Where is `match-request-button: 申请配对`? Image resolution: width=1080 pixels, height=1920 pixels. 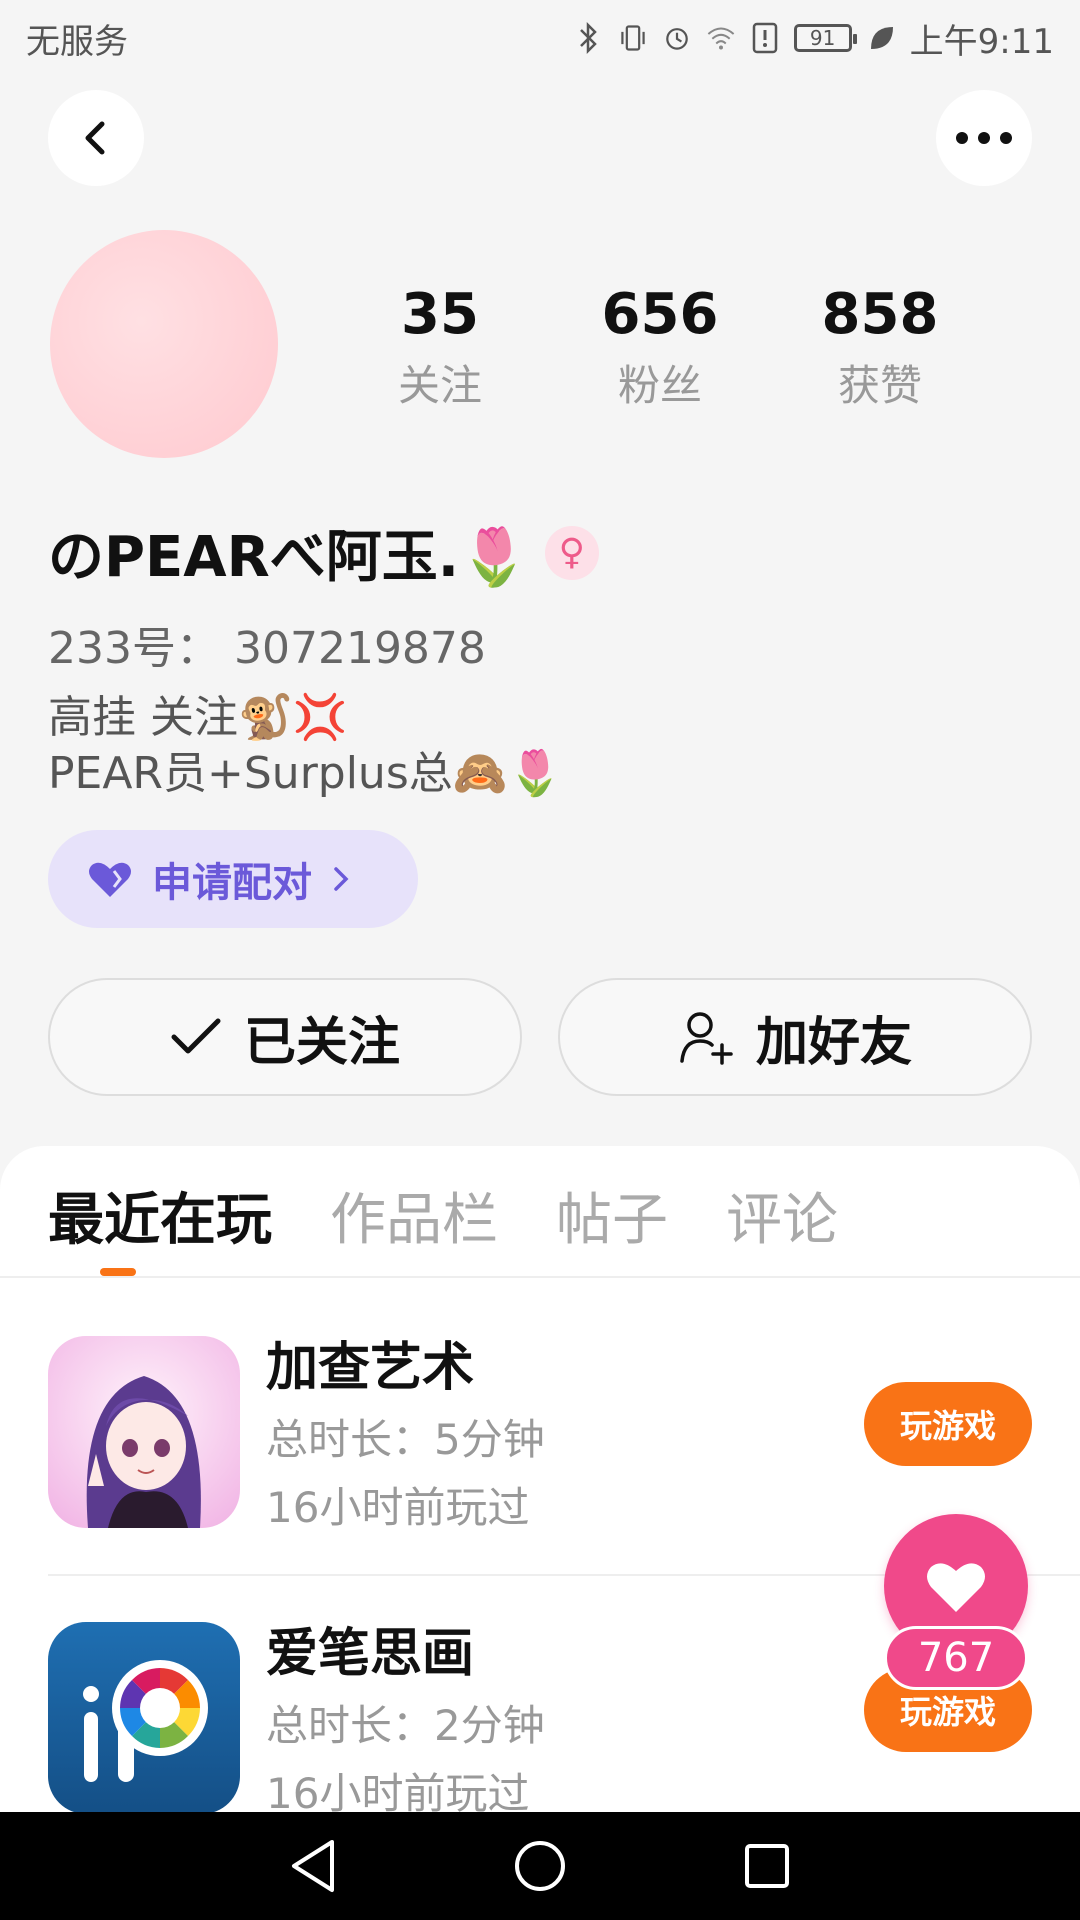
match-request-button: 申请配对 is located at coordinates (233, 879).